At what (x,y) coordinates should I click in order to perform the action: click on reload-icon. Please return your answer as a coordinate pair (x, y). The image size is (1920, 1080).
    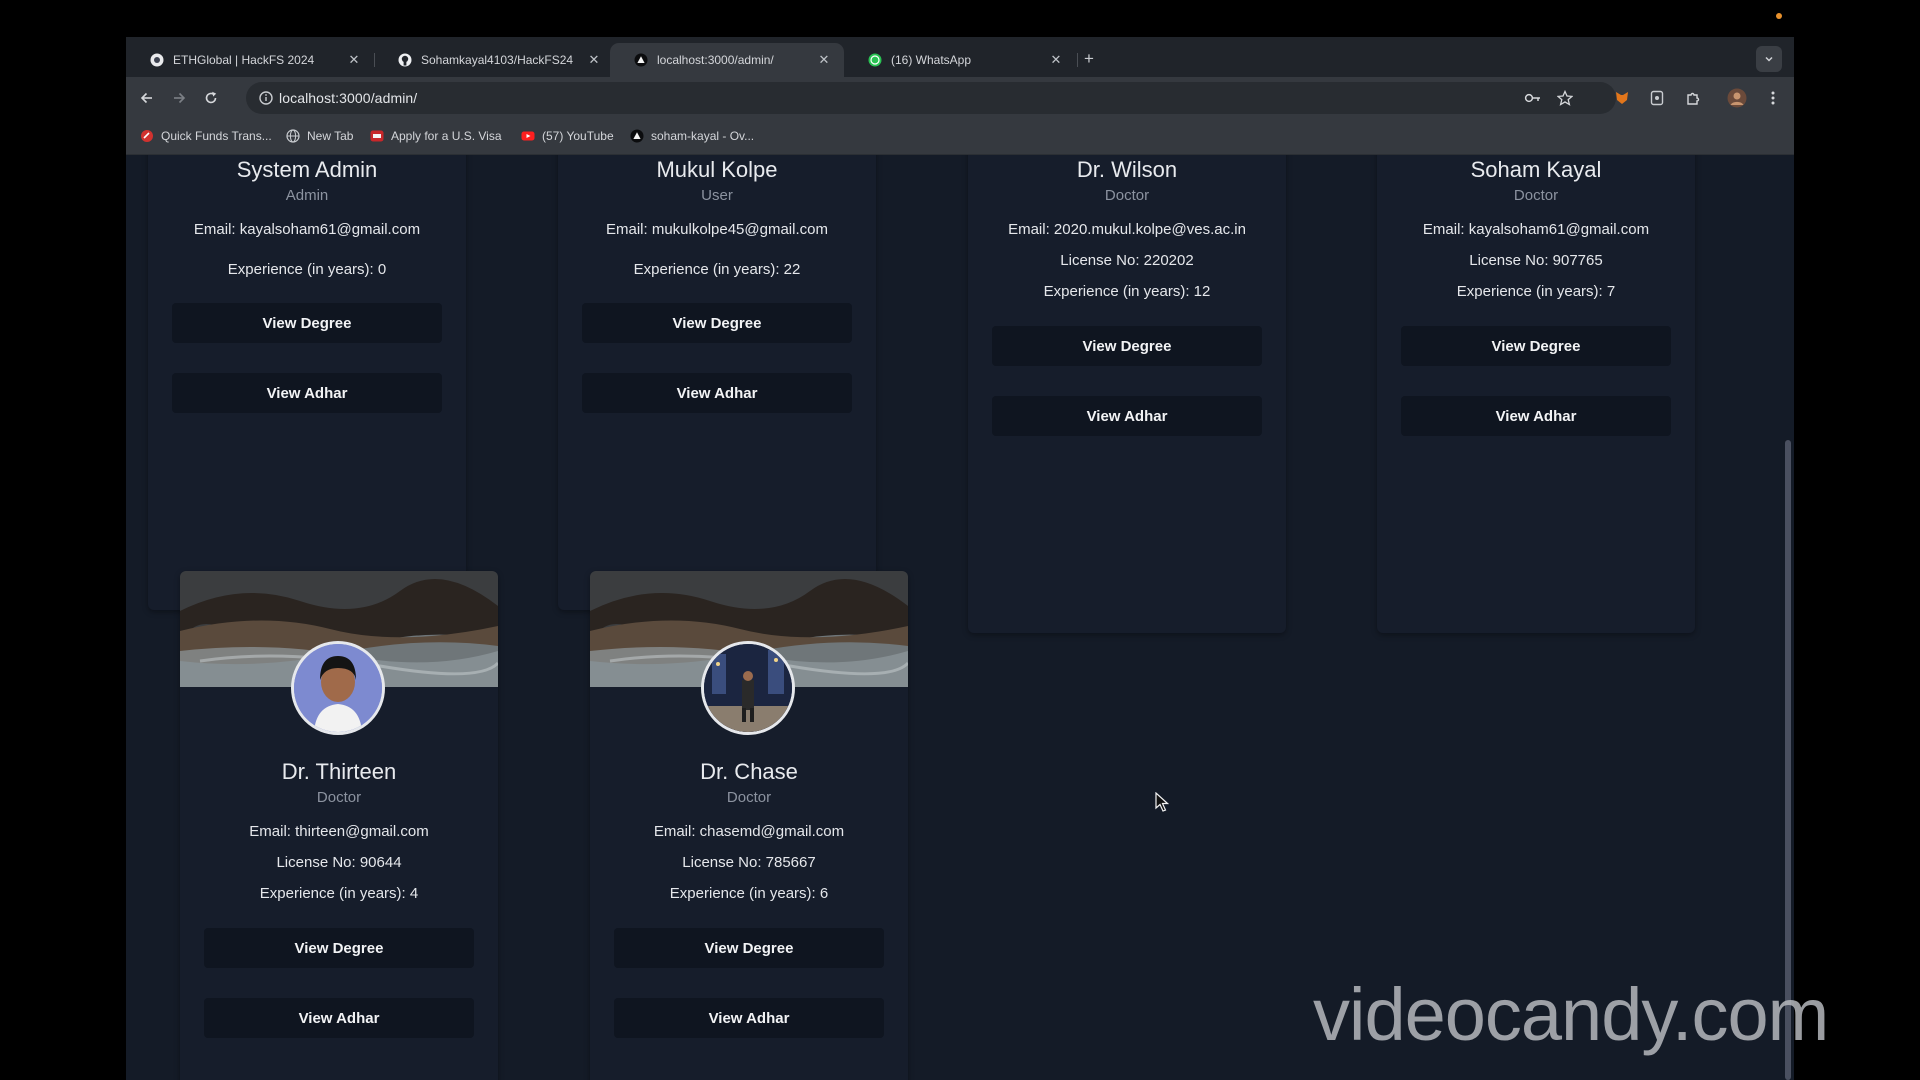
    Looking at the image, I should click on (211, 97).